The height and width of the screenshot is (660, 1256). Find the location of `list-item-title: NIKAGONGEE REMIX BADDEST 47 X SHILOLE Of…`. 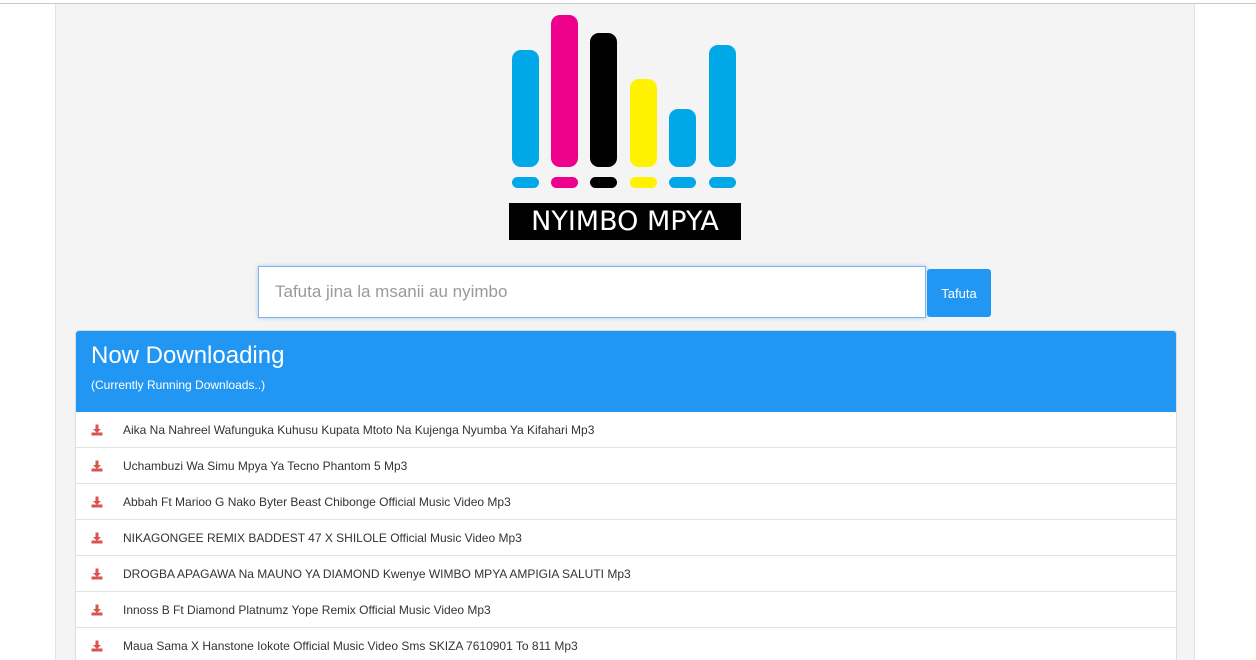

list-item-title: NIKAGONGEE REMIX BADDEST 47 X SHILOLE Of… is located at coordinates (322, 538).